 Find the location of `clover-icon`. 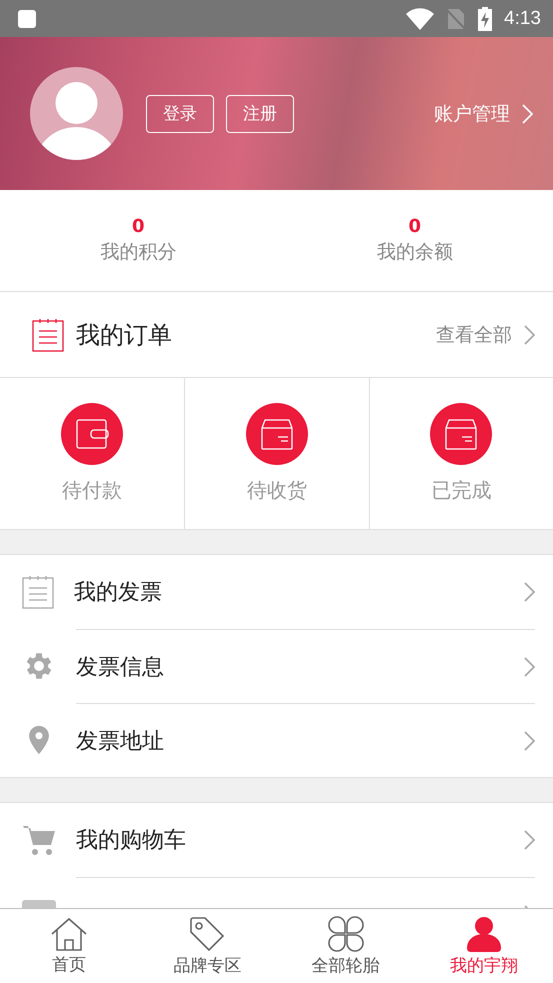

clover-icon is located at coordinates (346, 934).